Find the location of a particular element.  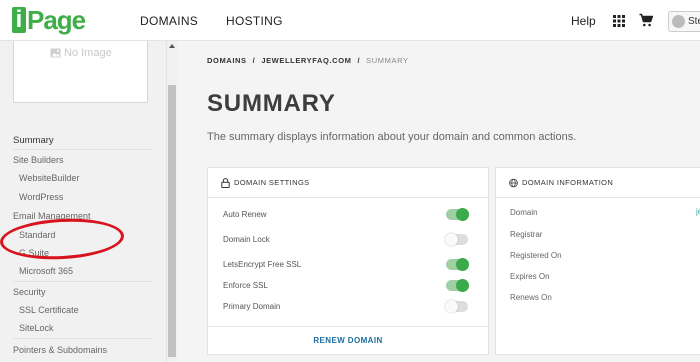

breadcrumb-domain-link: JEWELLERYFAQ.COM is located at coordinates (306, 60).